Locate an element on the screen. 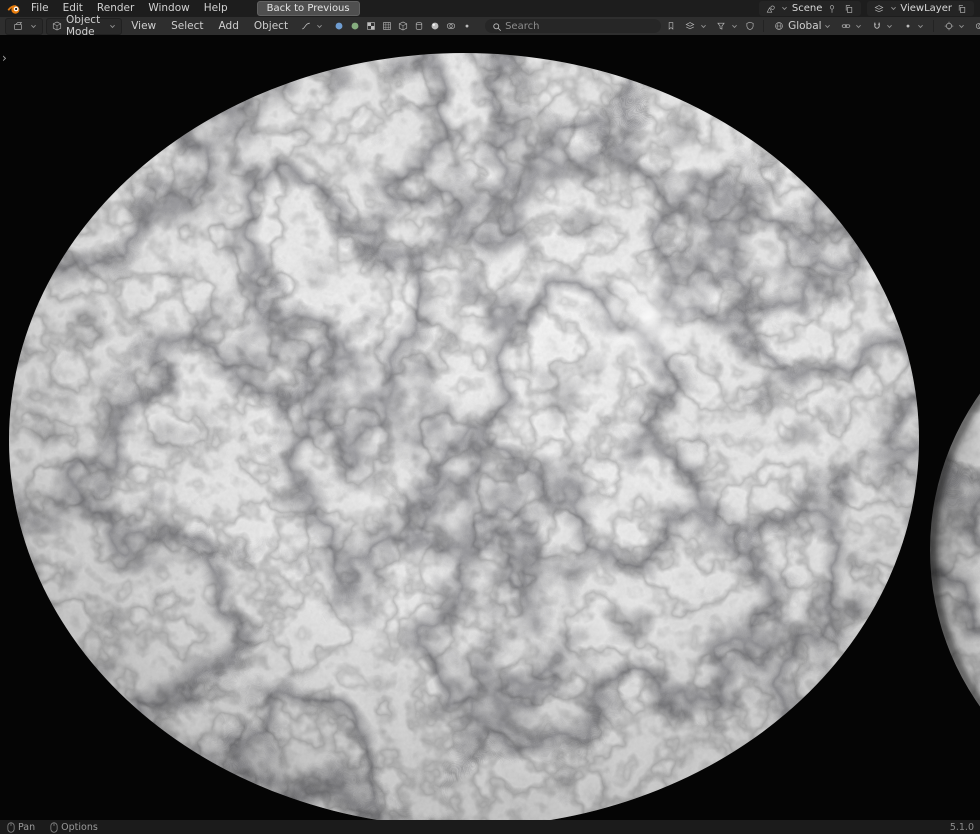  filter-funnel-icon is located at coordinates (721, 26).